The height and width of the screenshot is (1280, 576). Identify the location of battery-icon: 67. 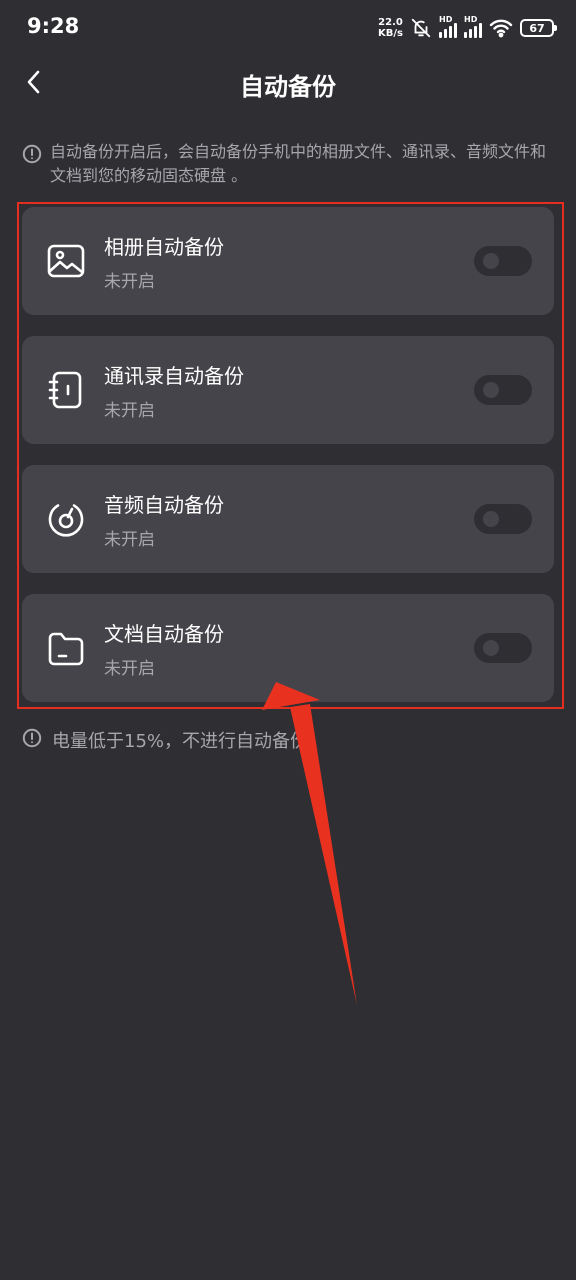
(538, 28).